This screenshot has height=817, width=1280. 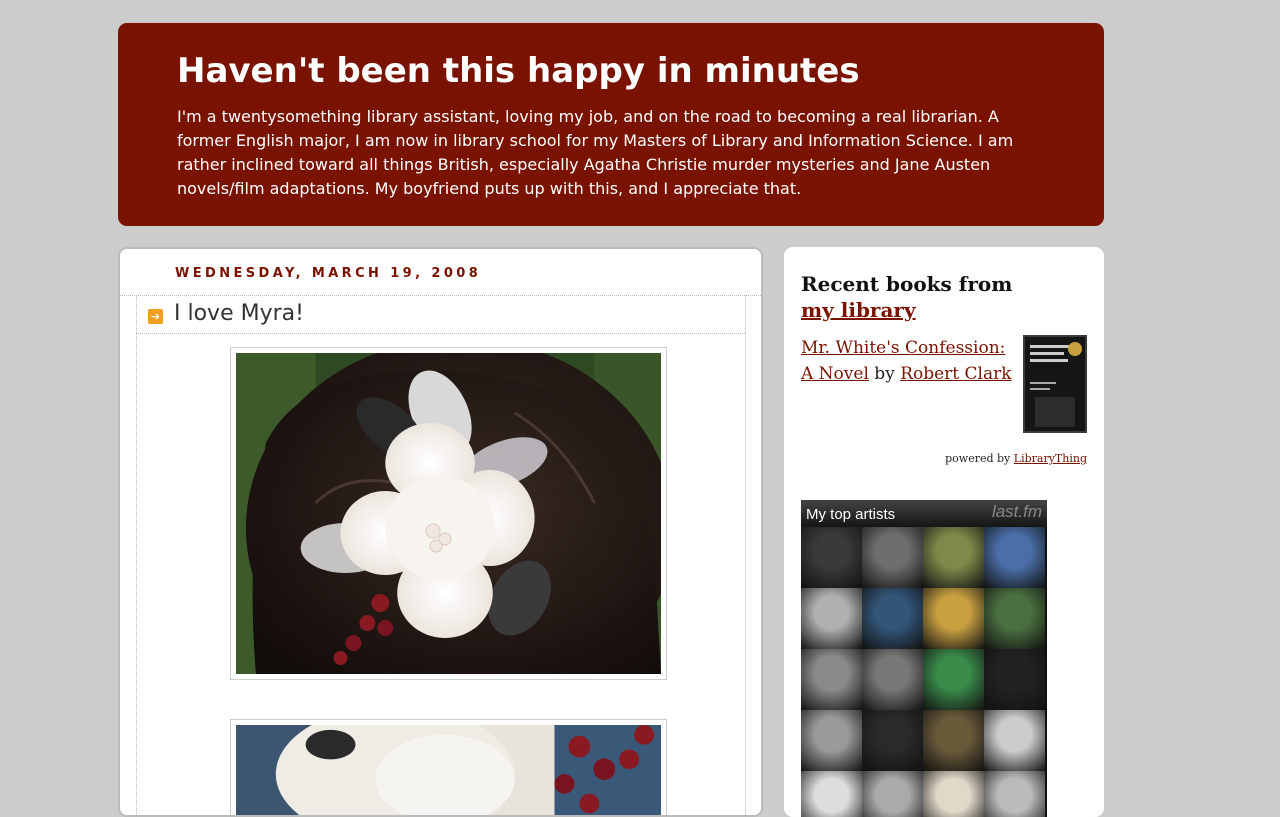 I want to click on book-by-label: by, so click(x=884, y=374).